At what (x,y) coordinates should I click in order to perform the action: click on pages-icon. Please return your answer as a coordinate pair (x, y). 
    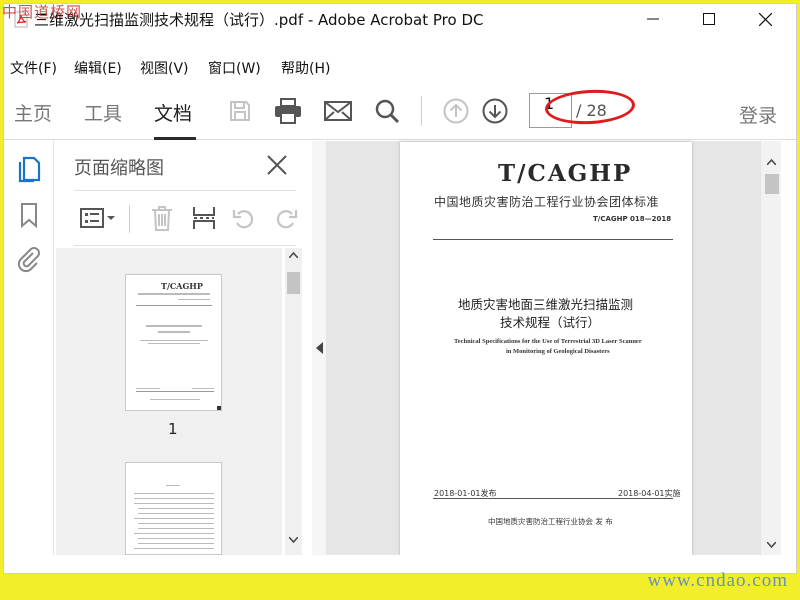
    Looking at the image, I should click on (29, 169).